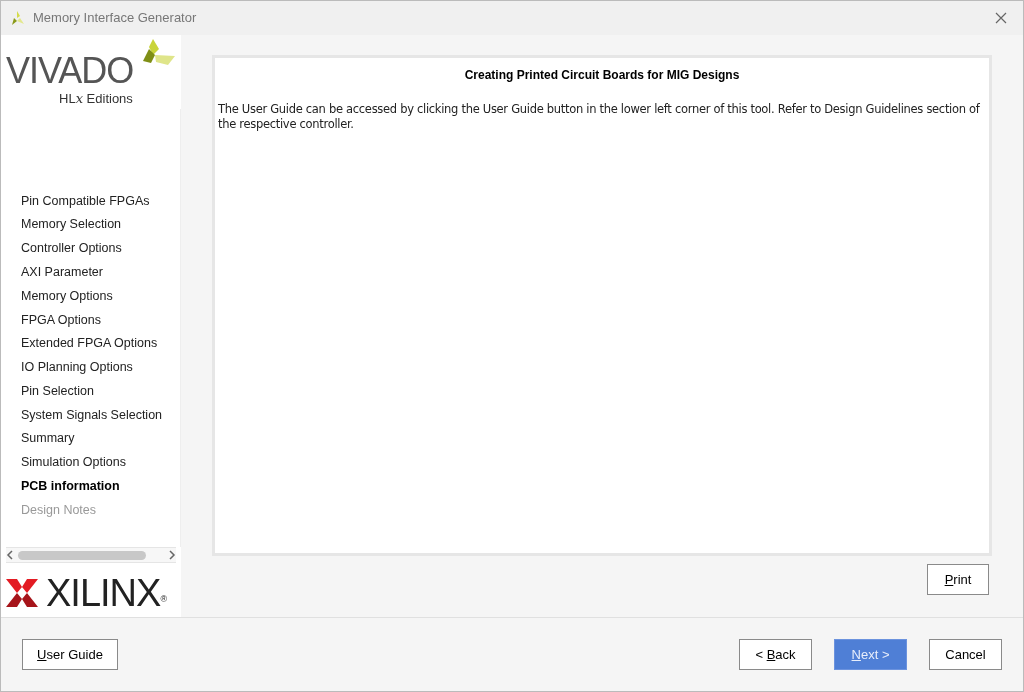 The width and height of the screenshot is (1024, 692). What do you see at coordinates (100, 343) in the screenshot?
I see `step-item: Extended FPGA Options` at bounding box center [100, 343].